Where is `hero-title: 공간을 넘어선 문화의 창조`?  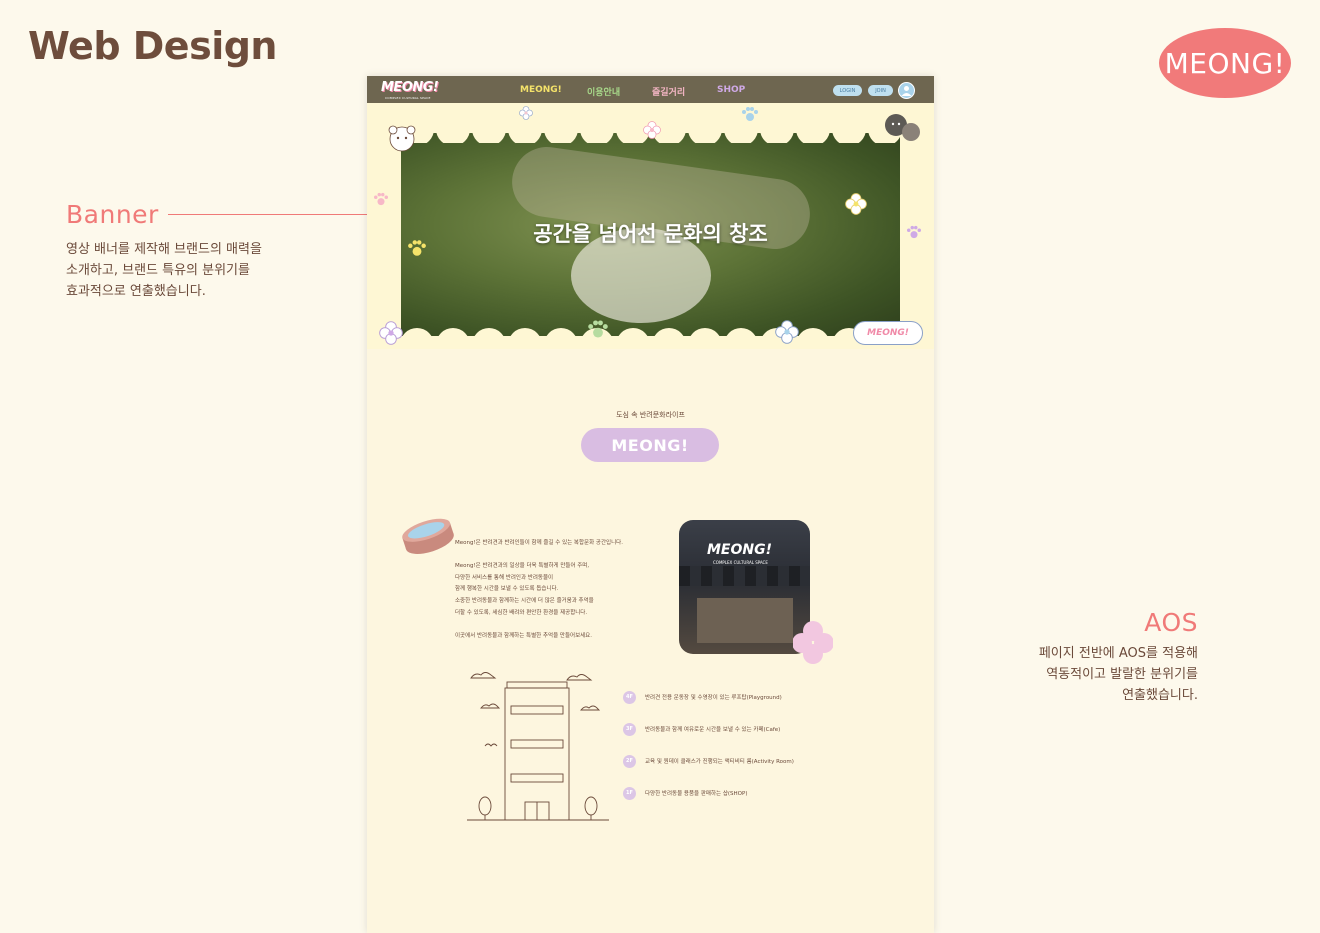
hero-title: 공간을 넘어선 문화의 창조 is located at coordinates (650, 234).